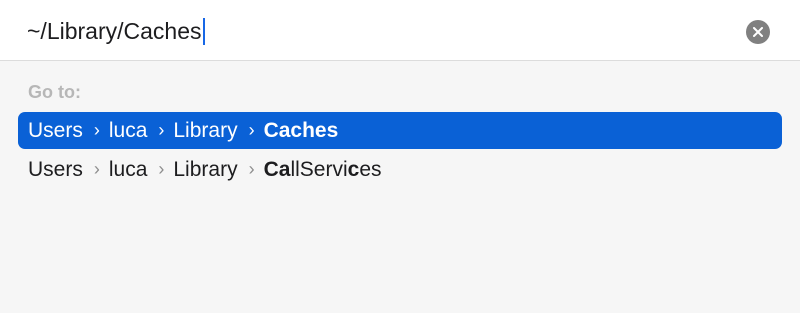 The image size is (800, 313). Describe the element at coordinates (319, 169) in the screenshot. I see `match-plain: llServi` at that location.